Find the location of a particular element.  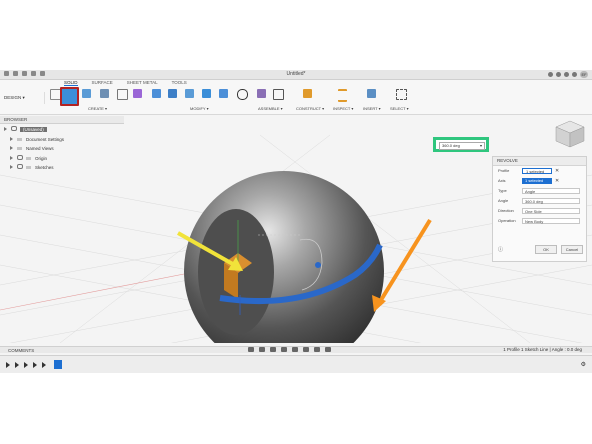

angle-input: 360.0 deg ▾ is located at coordinates (462, 146).